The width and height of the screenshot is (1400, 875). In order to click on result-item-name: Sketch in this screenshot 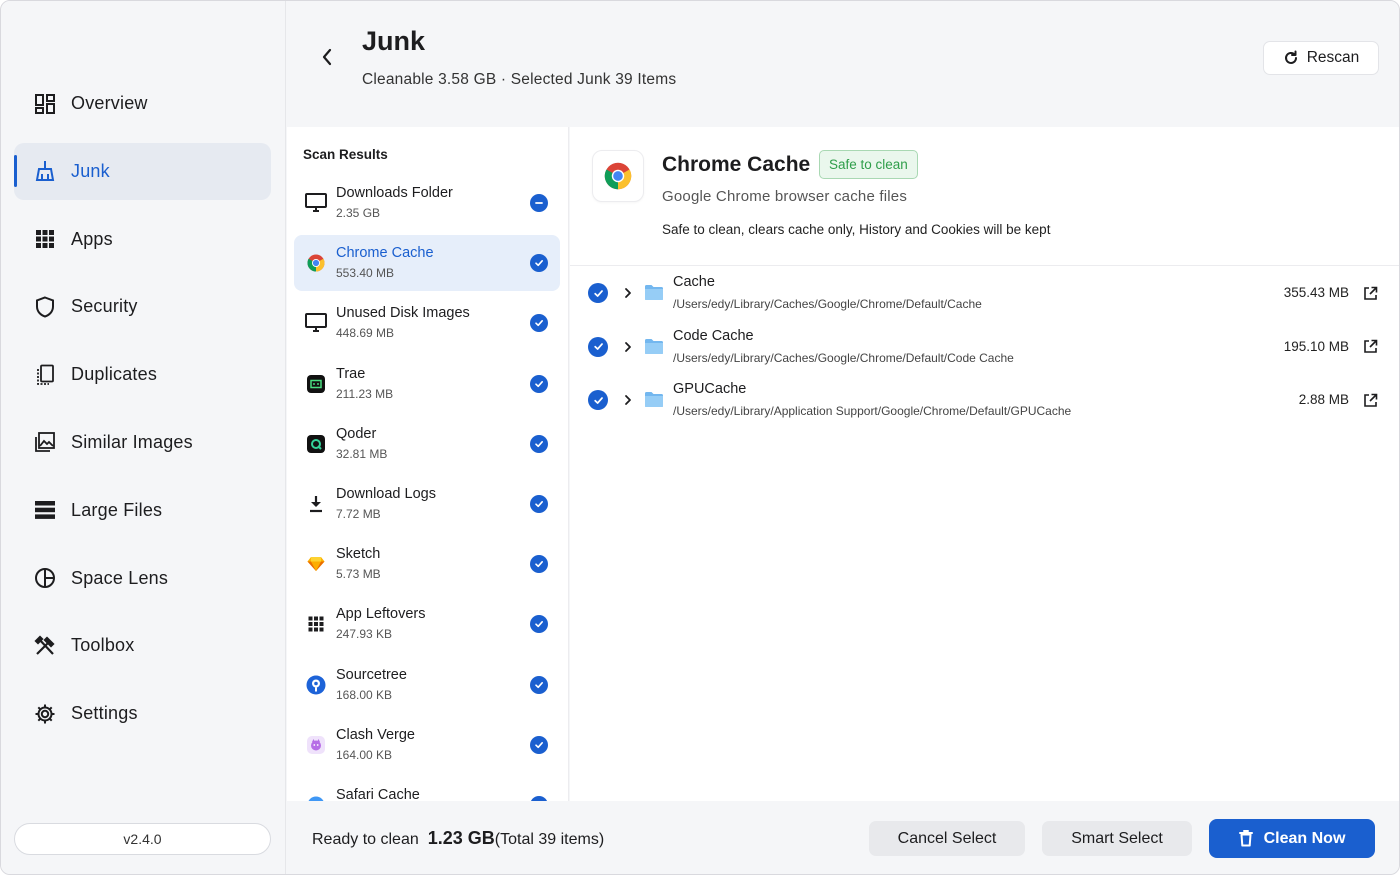, I will do `click(358, 554)`.